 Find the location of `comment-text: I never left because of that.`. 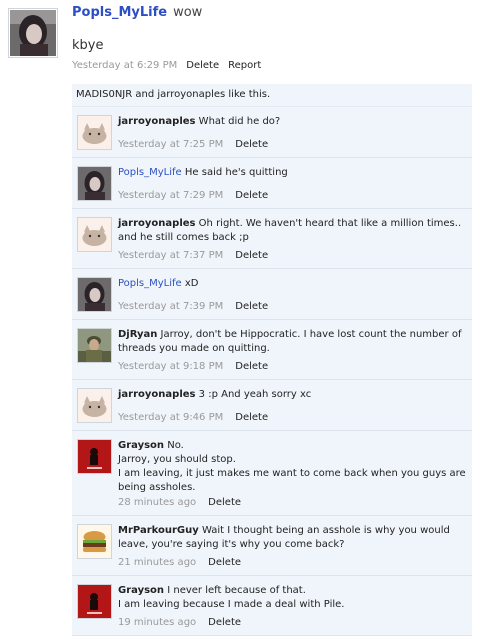

comment-text: I never left because of that. is located at coordinates (235, 590).